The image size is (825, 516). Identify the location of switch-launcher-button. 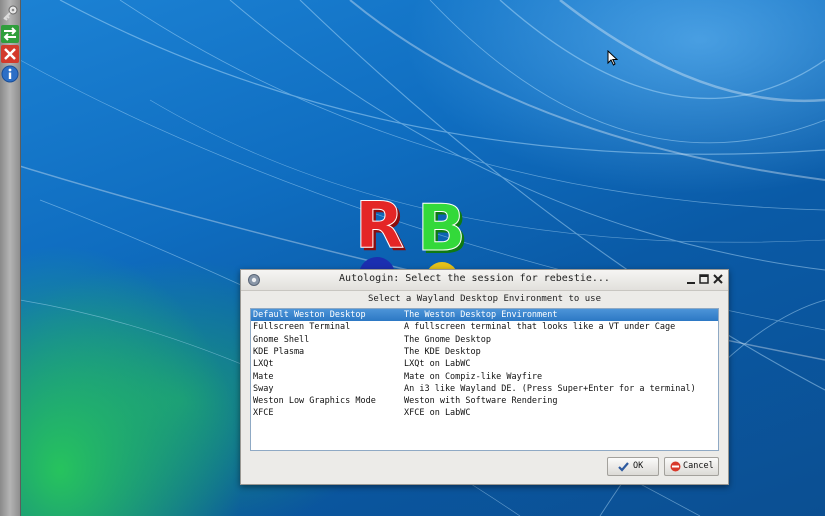
(10, 34).